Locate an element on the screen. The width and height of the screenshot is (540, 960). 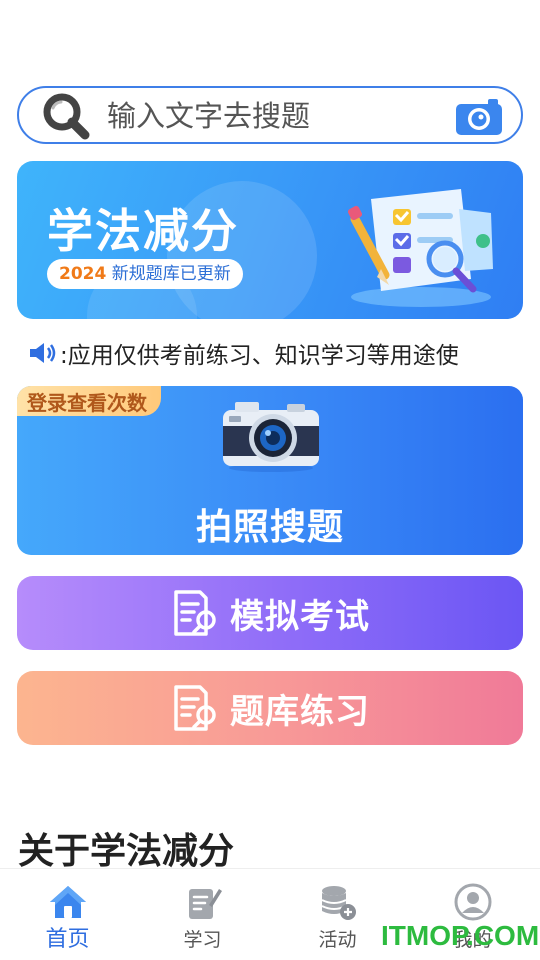
document-checklist-illustration is located at coordinates (420, 248).